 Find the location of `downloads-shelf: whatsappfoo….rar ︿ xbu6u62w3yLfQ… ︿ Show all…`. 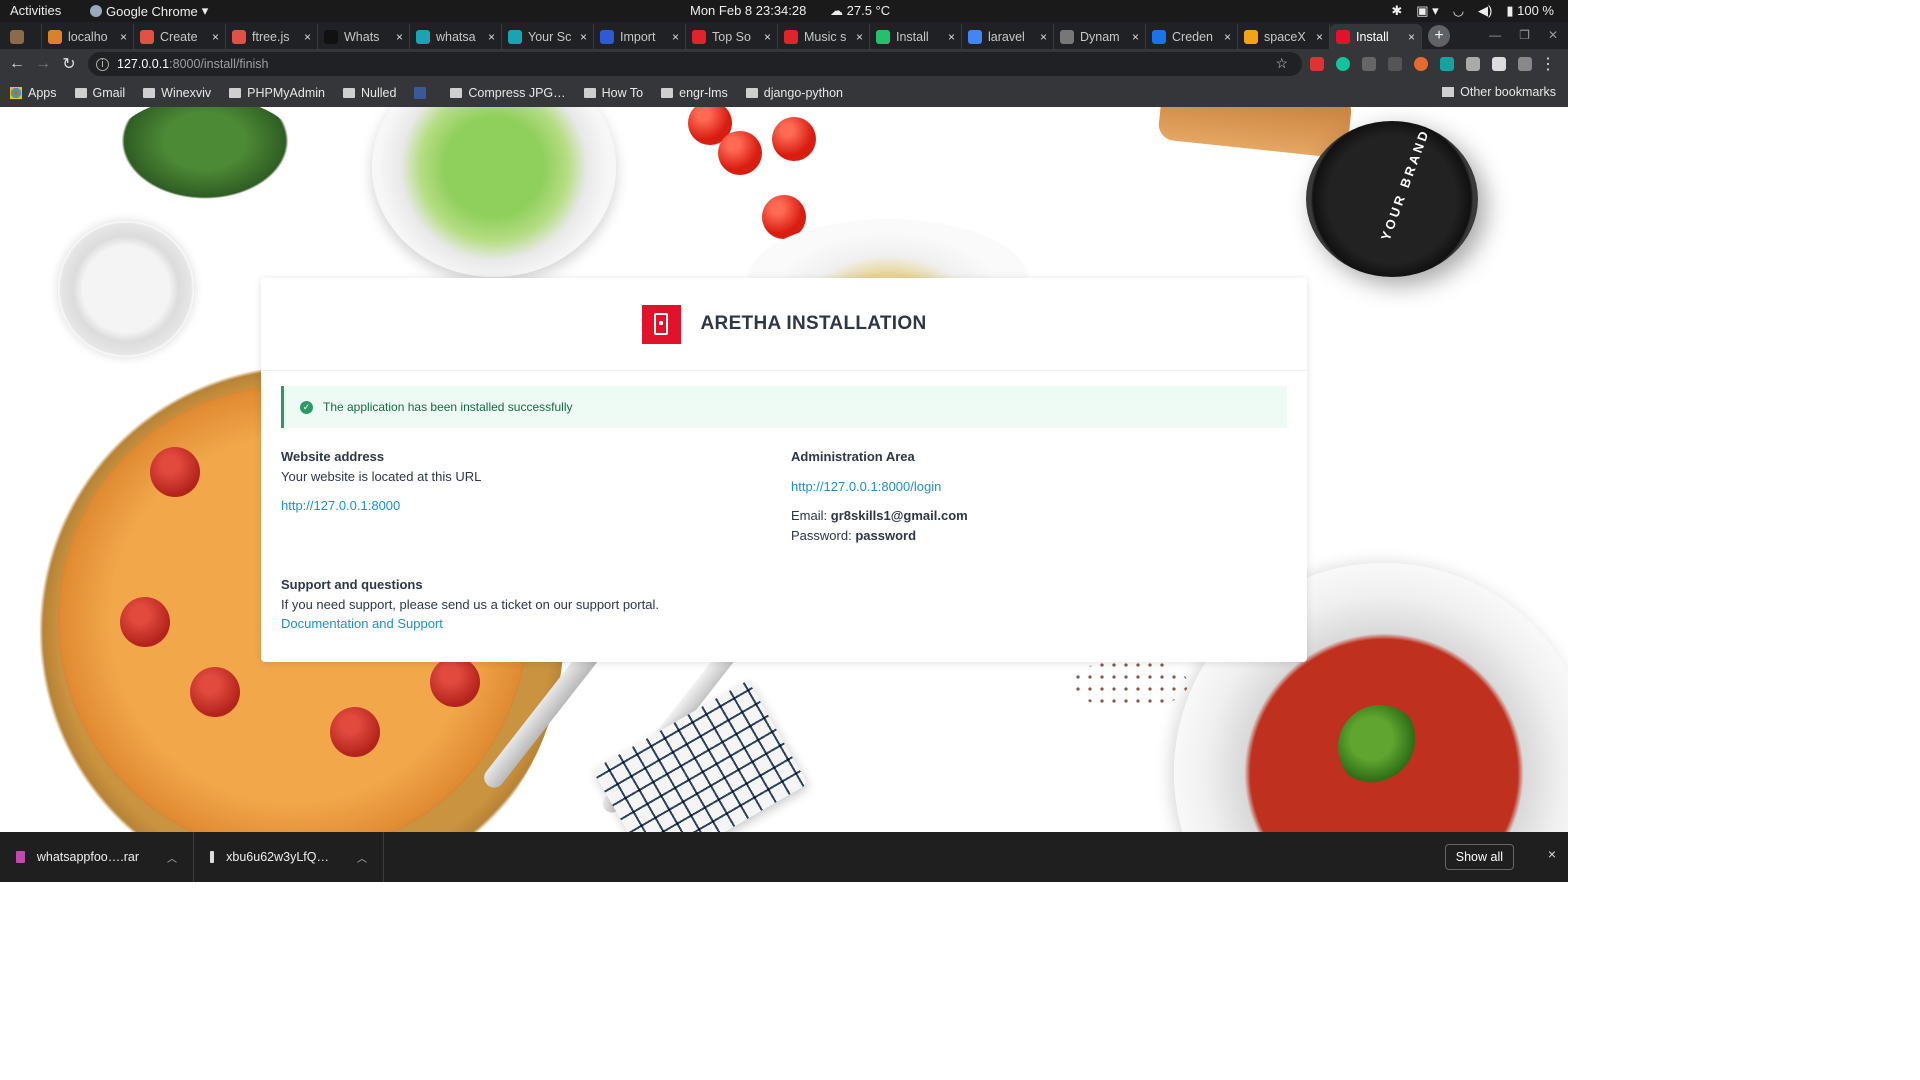

downloads-shelf: whatsappfoo….rar ︿ xbu6u62w3yLfQ… ︿ Show all… is located at coordinates (784, 857).